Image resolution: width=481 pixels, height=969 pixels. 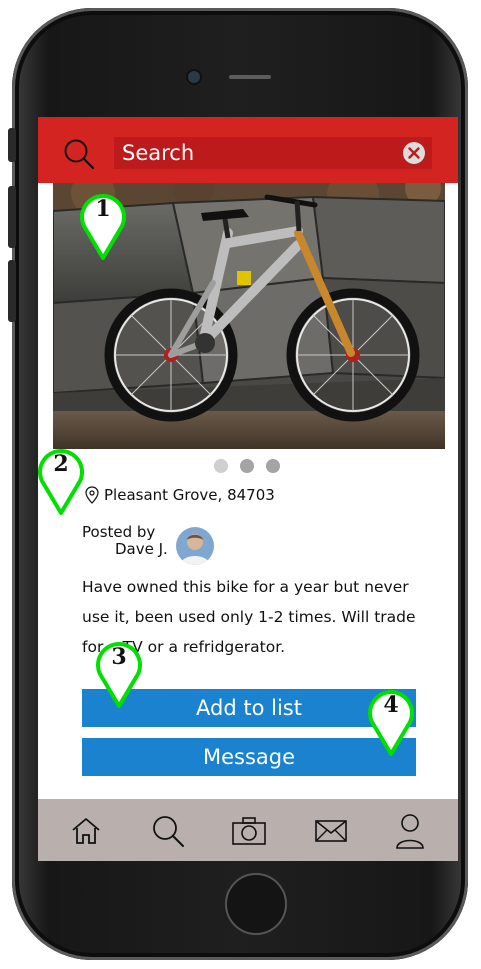 I want to click on home-icon, so click(x=86, y=831).